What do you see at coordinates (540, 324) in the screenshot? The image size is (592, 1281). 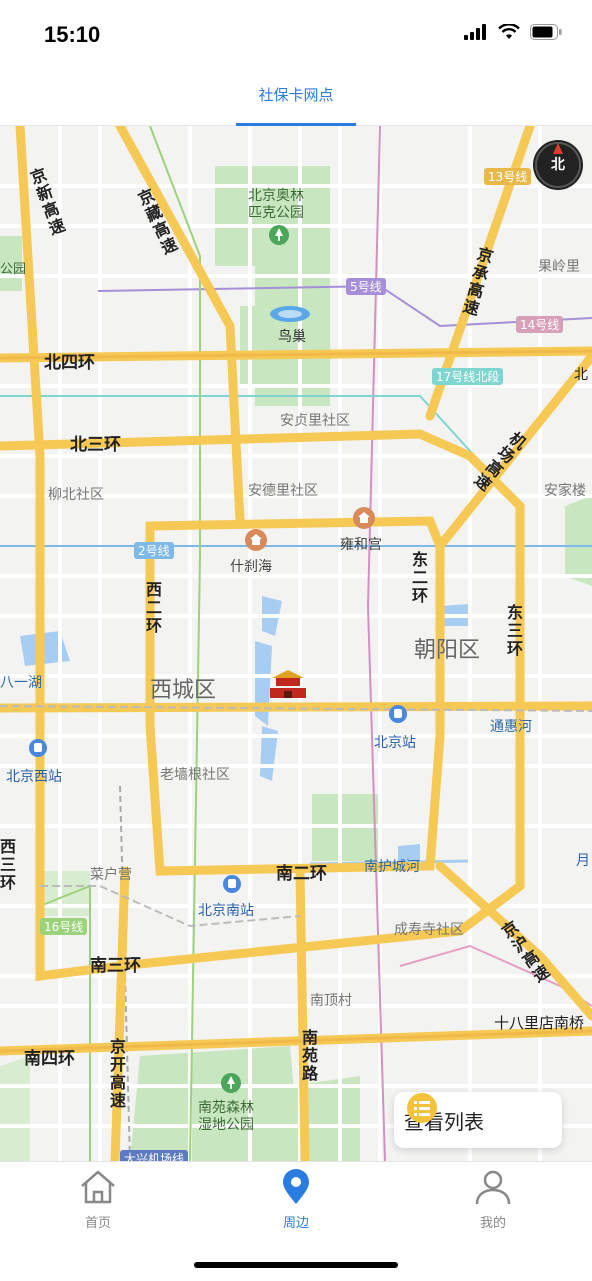 I see `label-line-14: 14号线` at bounding box center [540, 324].